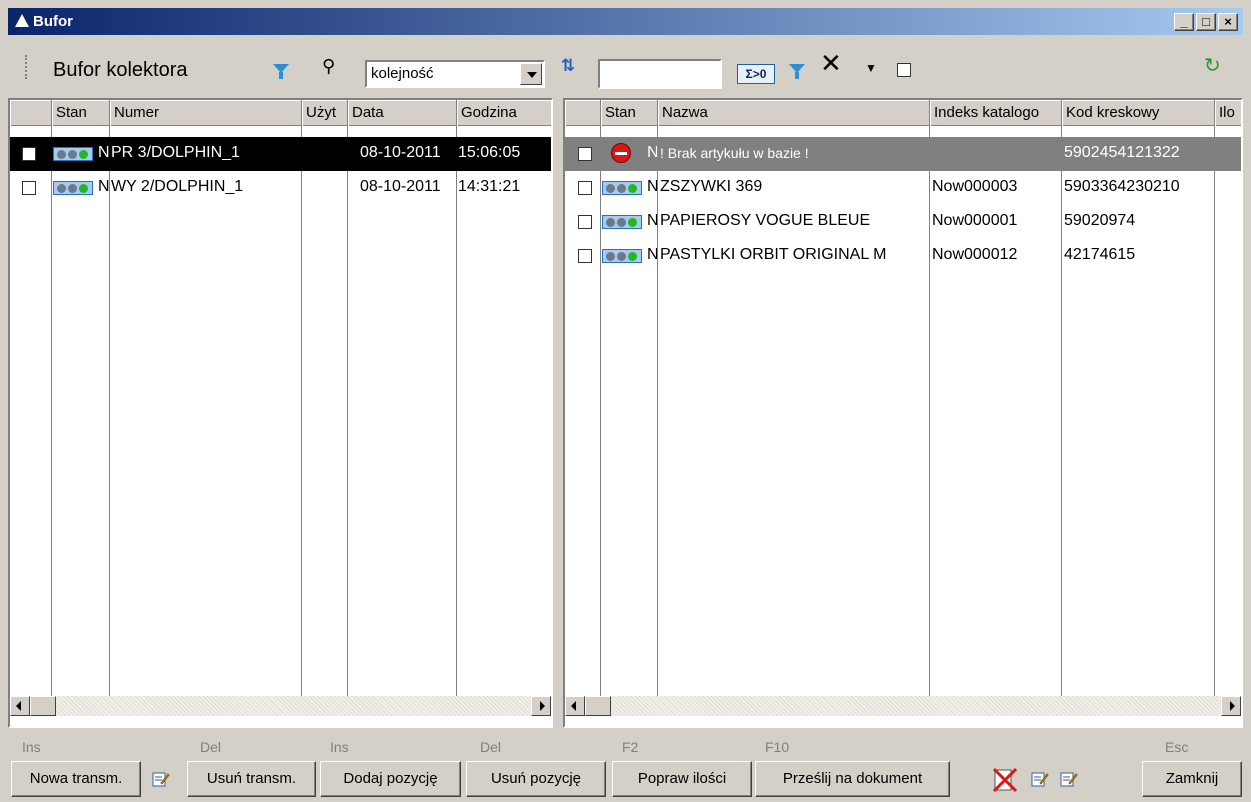 This screenshot has width=1251, height=802. I want to click on transmission-grid-header: Stan Numer Użyt Data Godzina, so click(280, 113).